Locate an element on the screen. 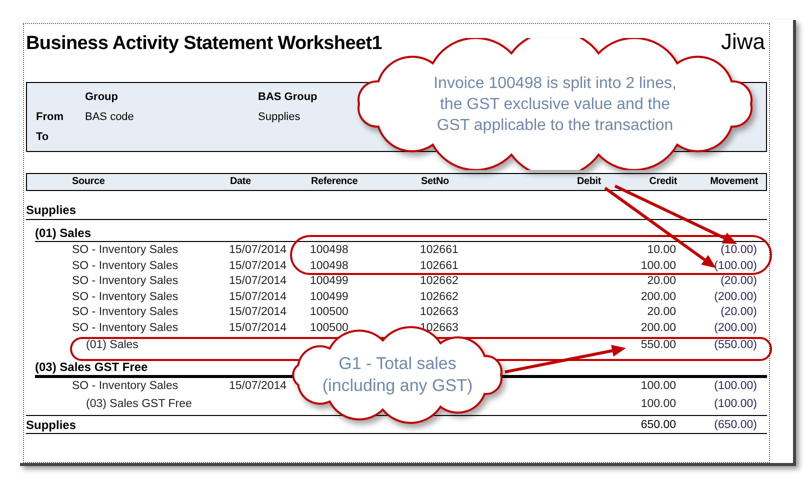 The width and height of the screenshot is (809, 481). filter-heading: BAS Group is located at coordinates (288, 97).